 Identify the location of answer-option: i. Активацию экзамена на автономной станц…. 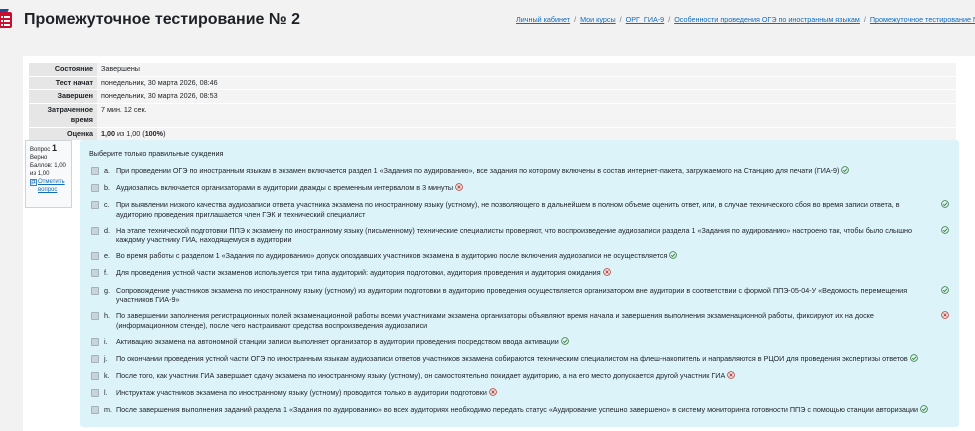
(521, 342).